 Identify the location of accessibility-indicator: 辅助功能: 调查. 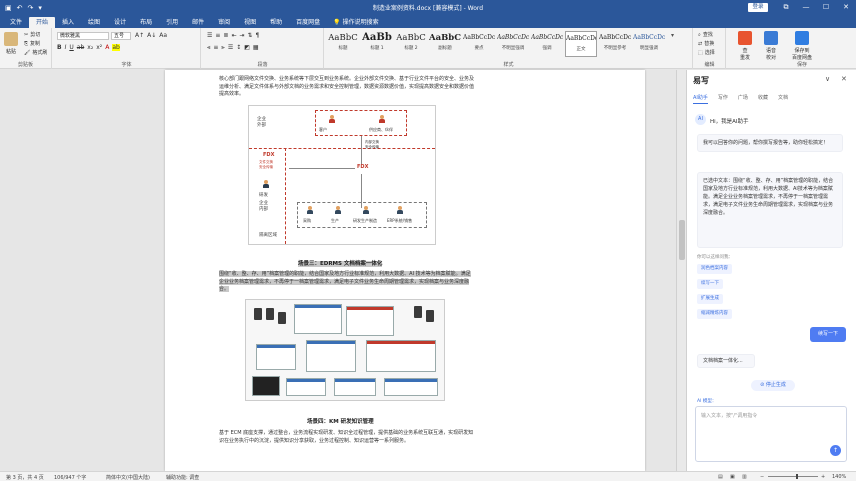
(182, 477).